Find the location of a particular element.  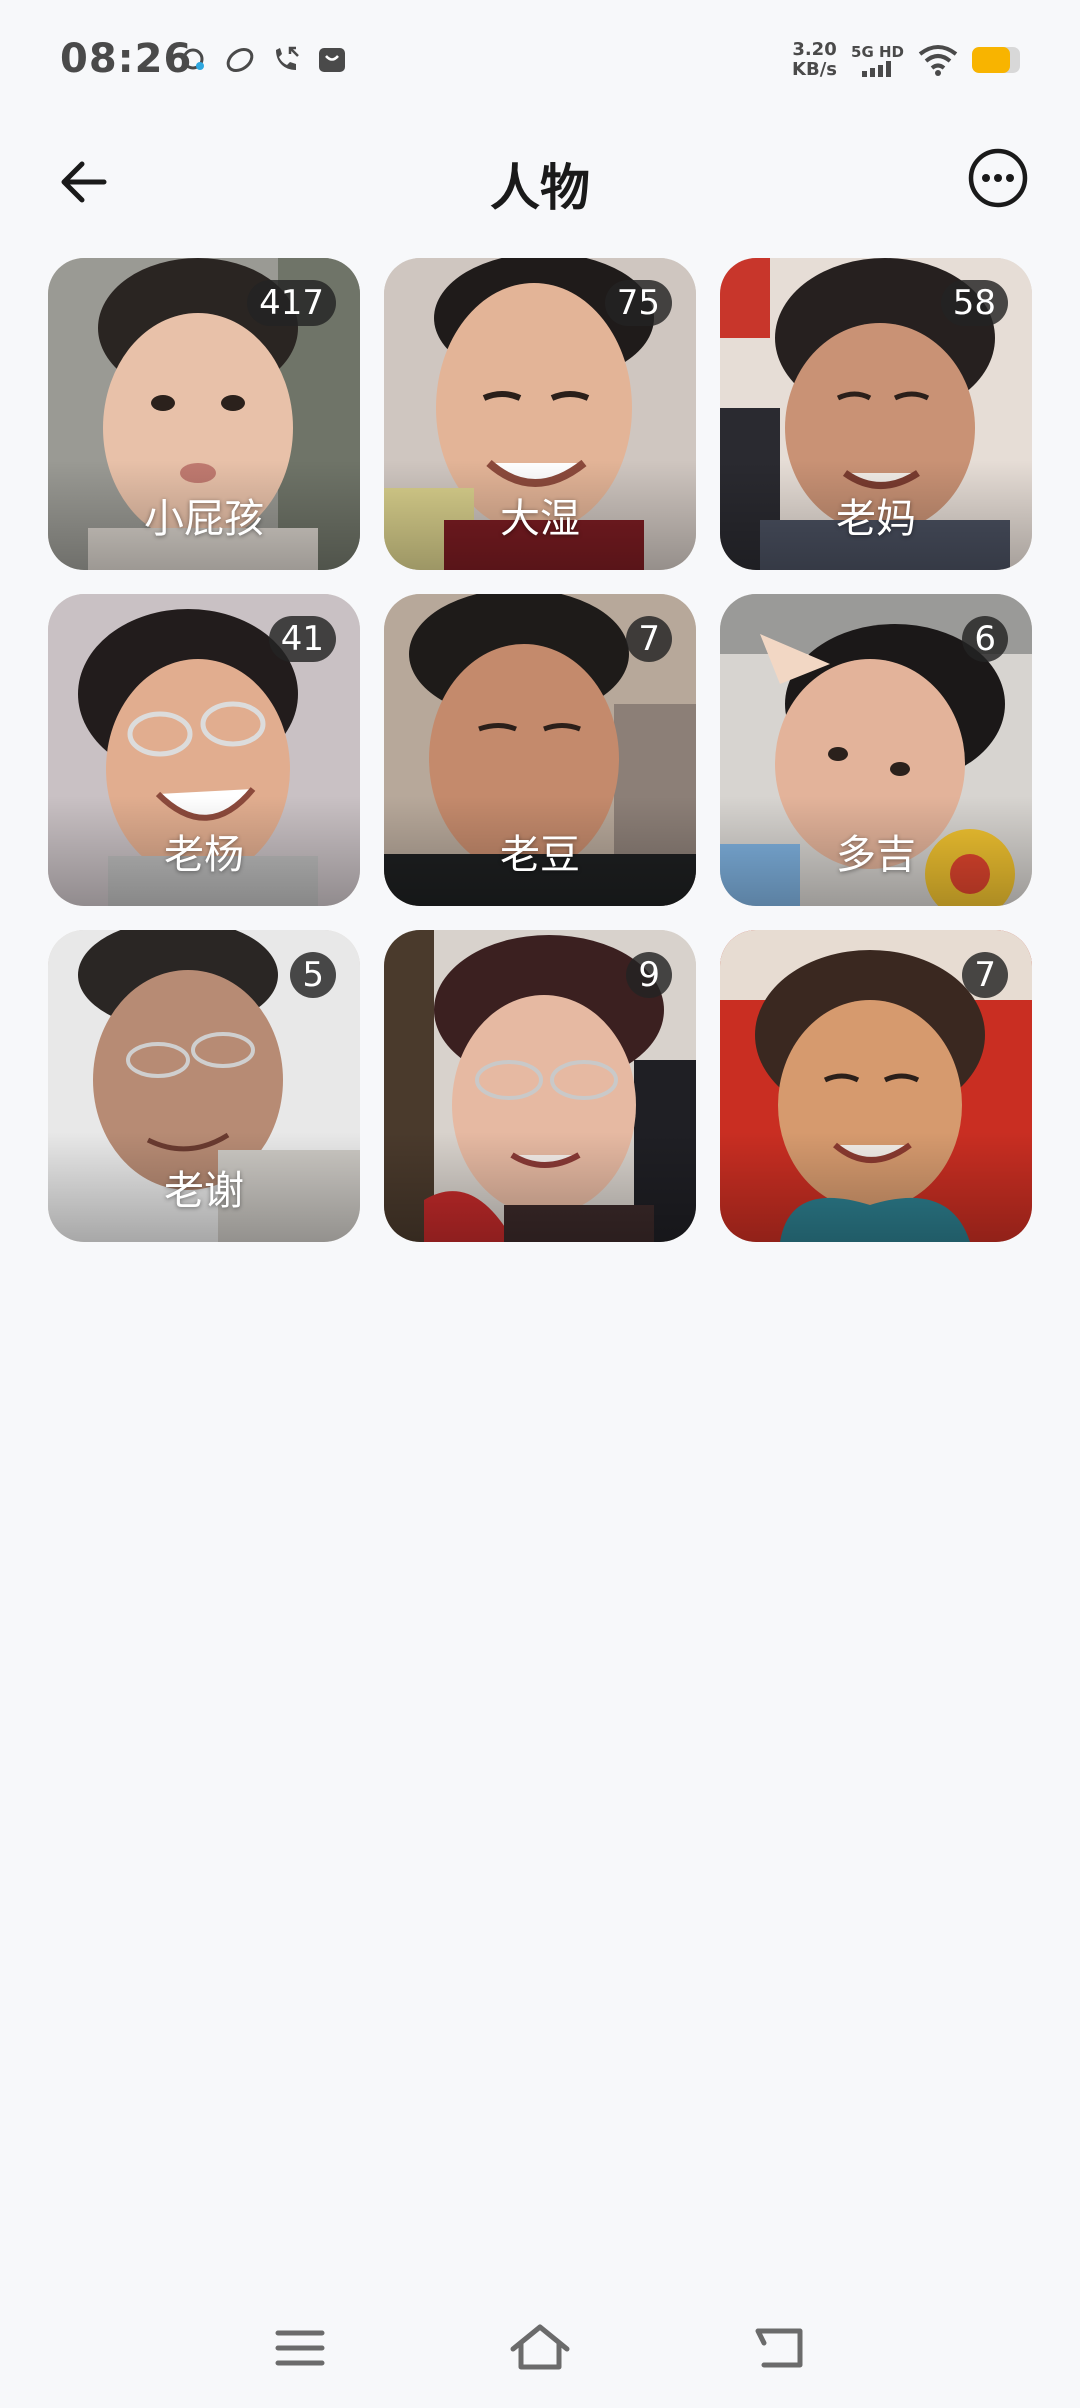

person-card: 58 老妈 is located at coordinates (876, 414).